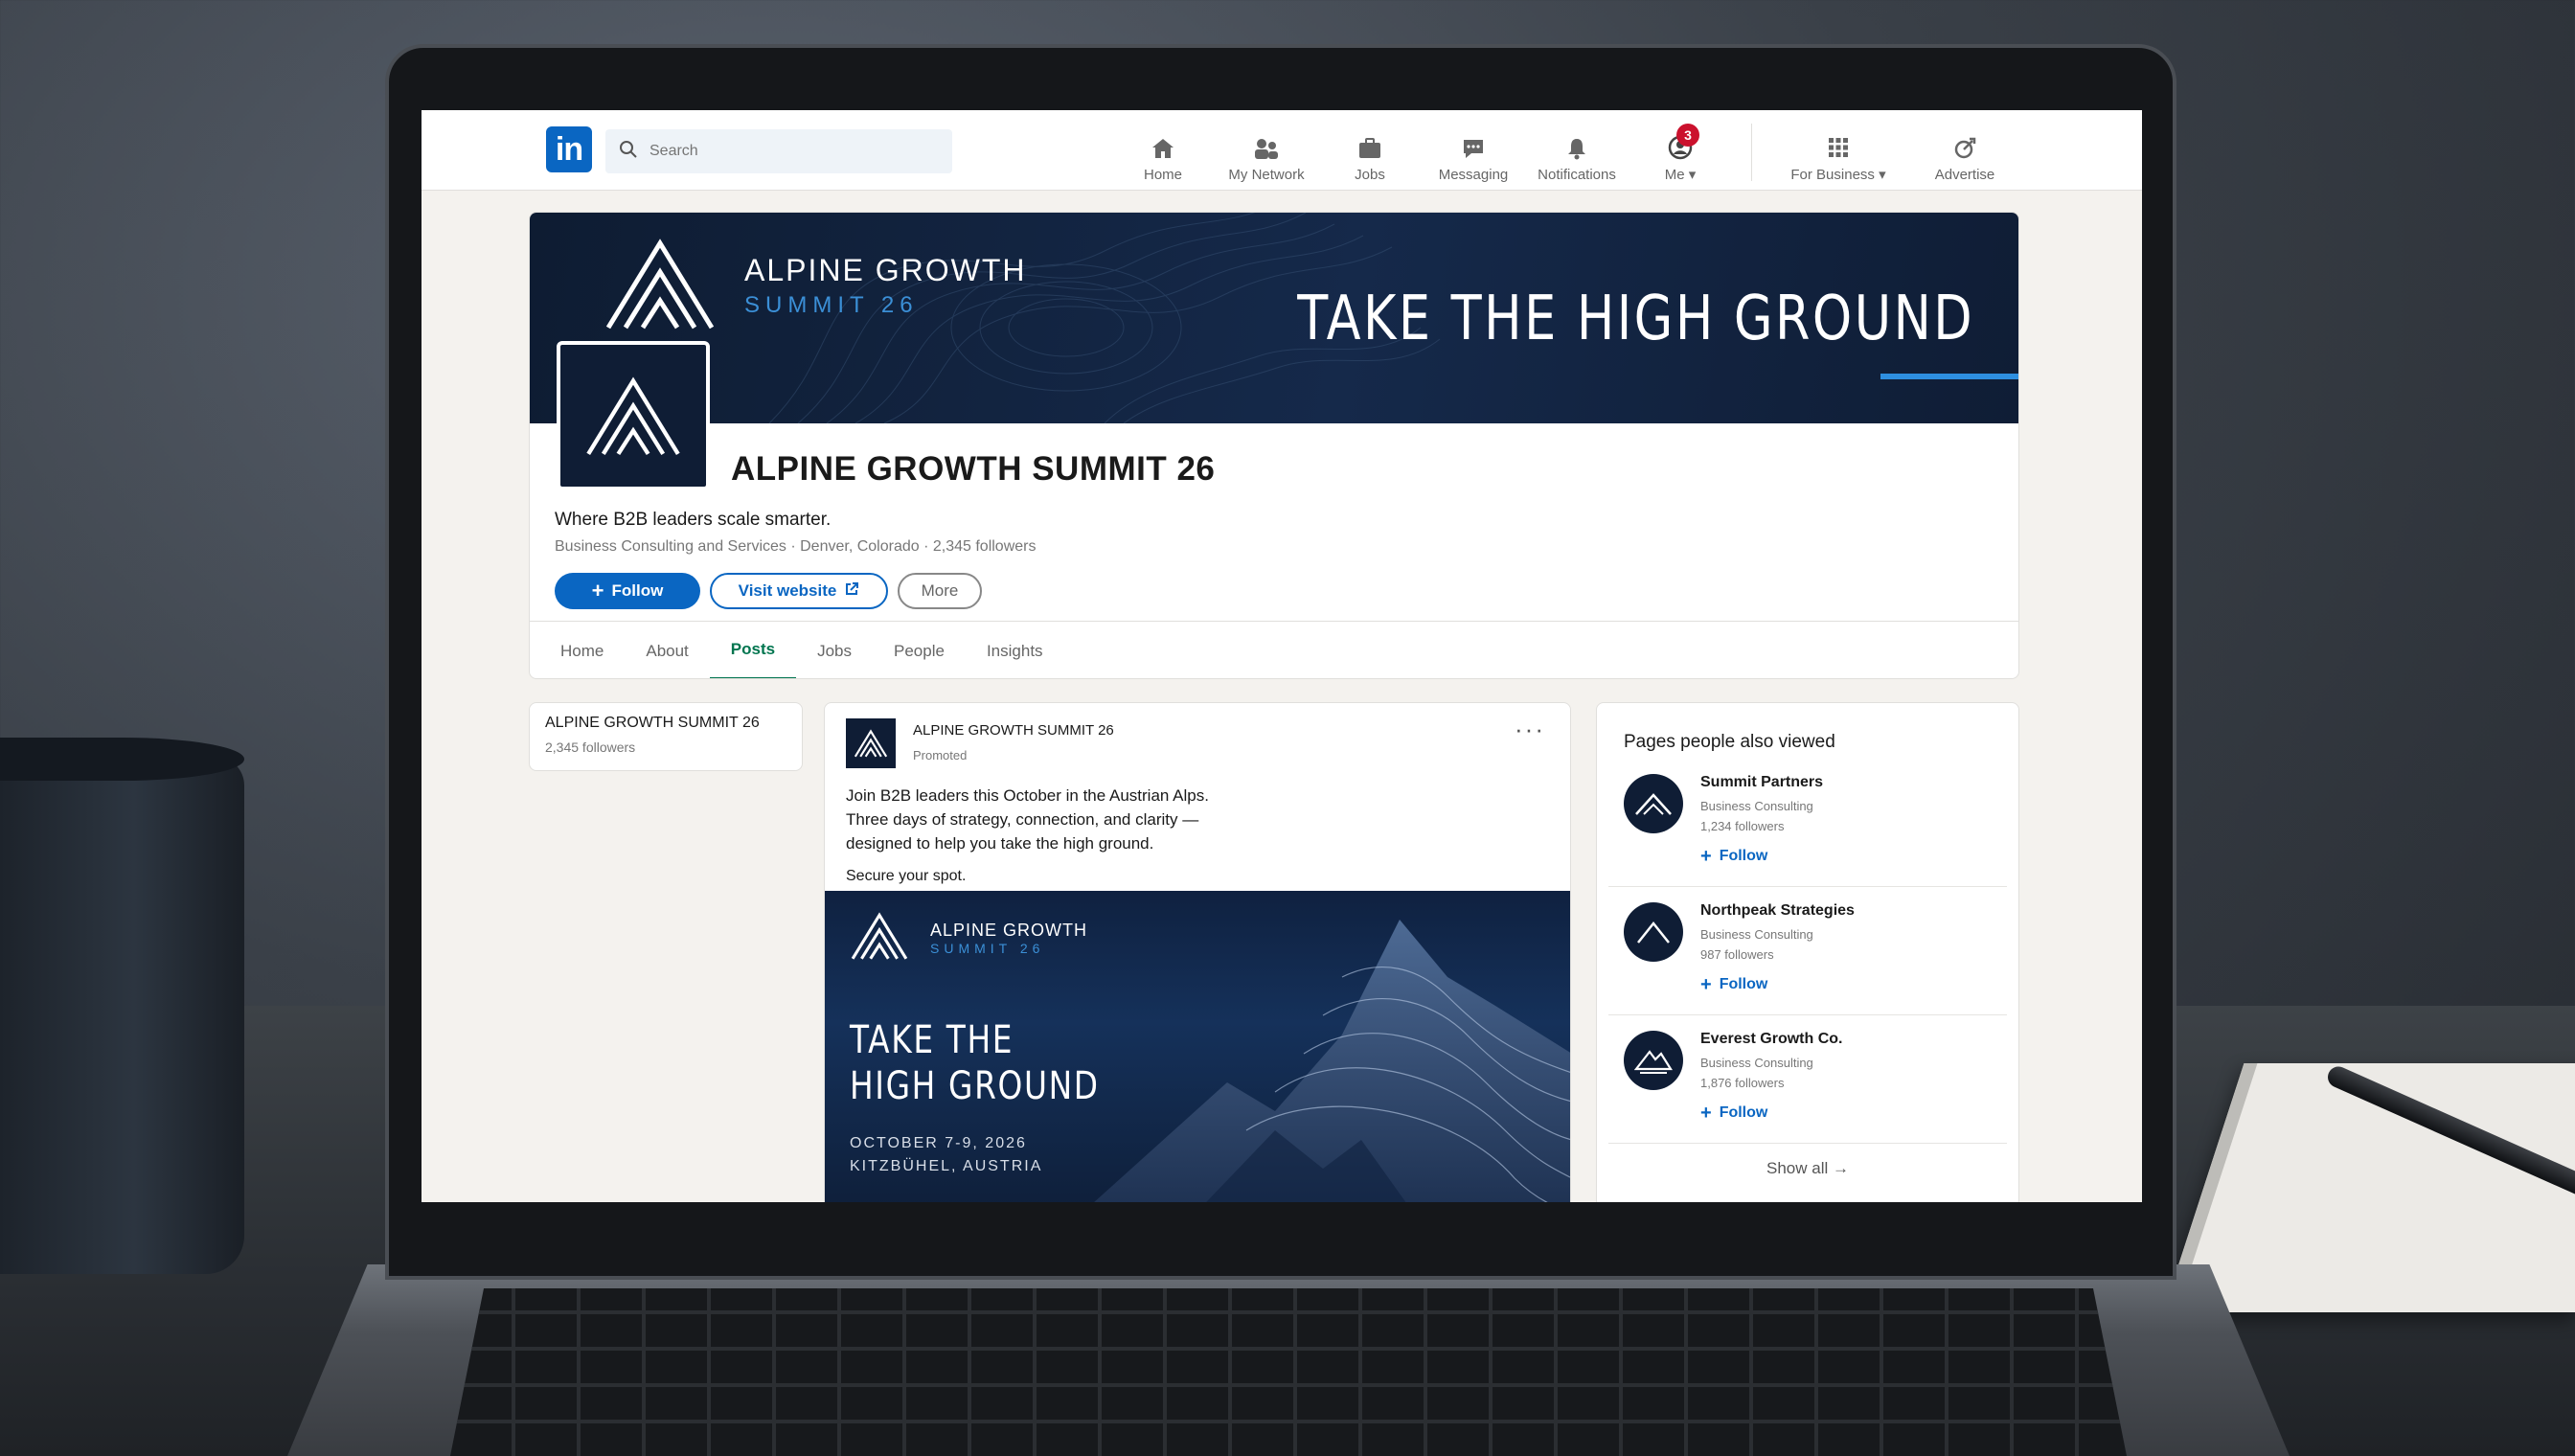  I want to click on post-avatar, so click(871, 743).